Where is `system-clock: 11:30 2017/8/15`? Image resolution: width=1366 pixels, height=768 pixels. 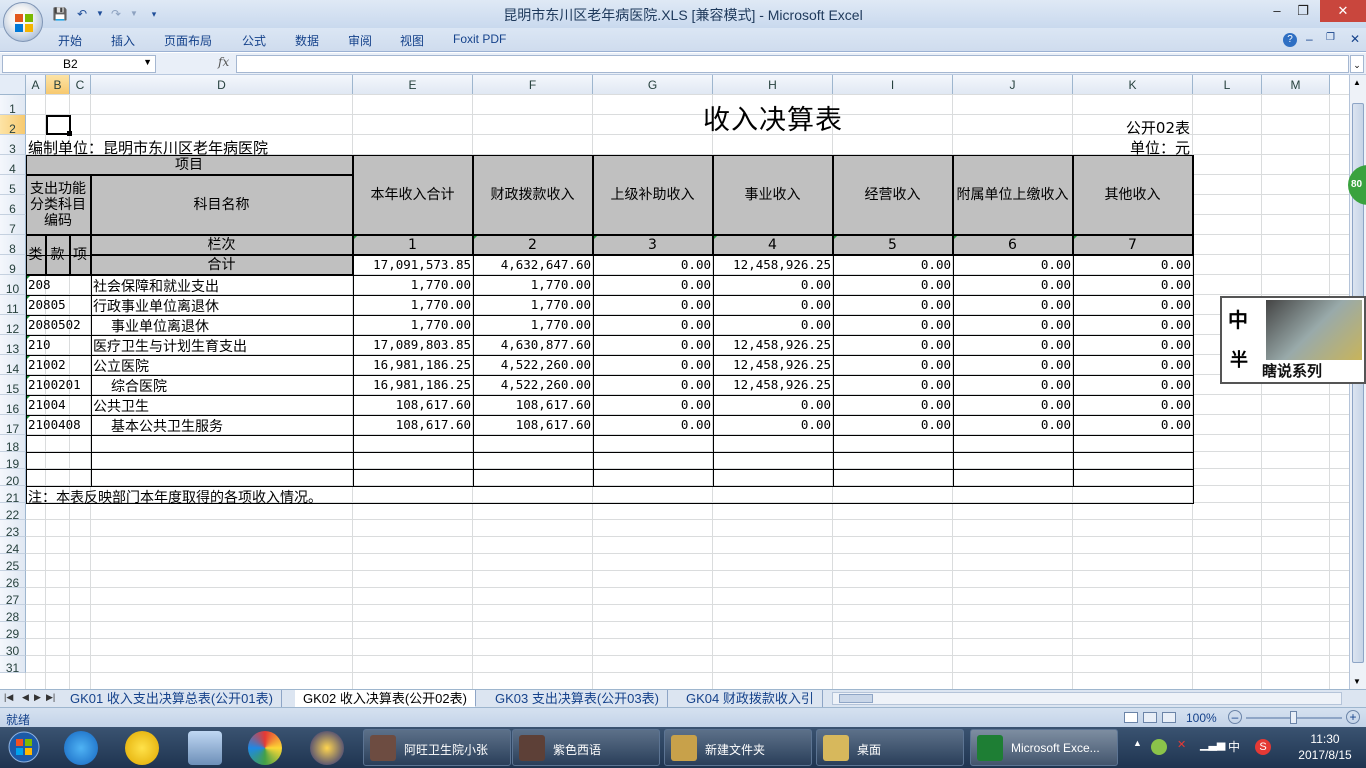
system-clock: 11:30 2017/8/15 is located at coordinates (1325, 747).